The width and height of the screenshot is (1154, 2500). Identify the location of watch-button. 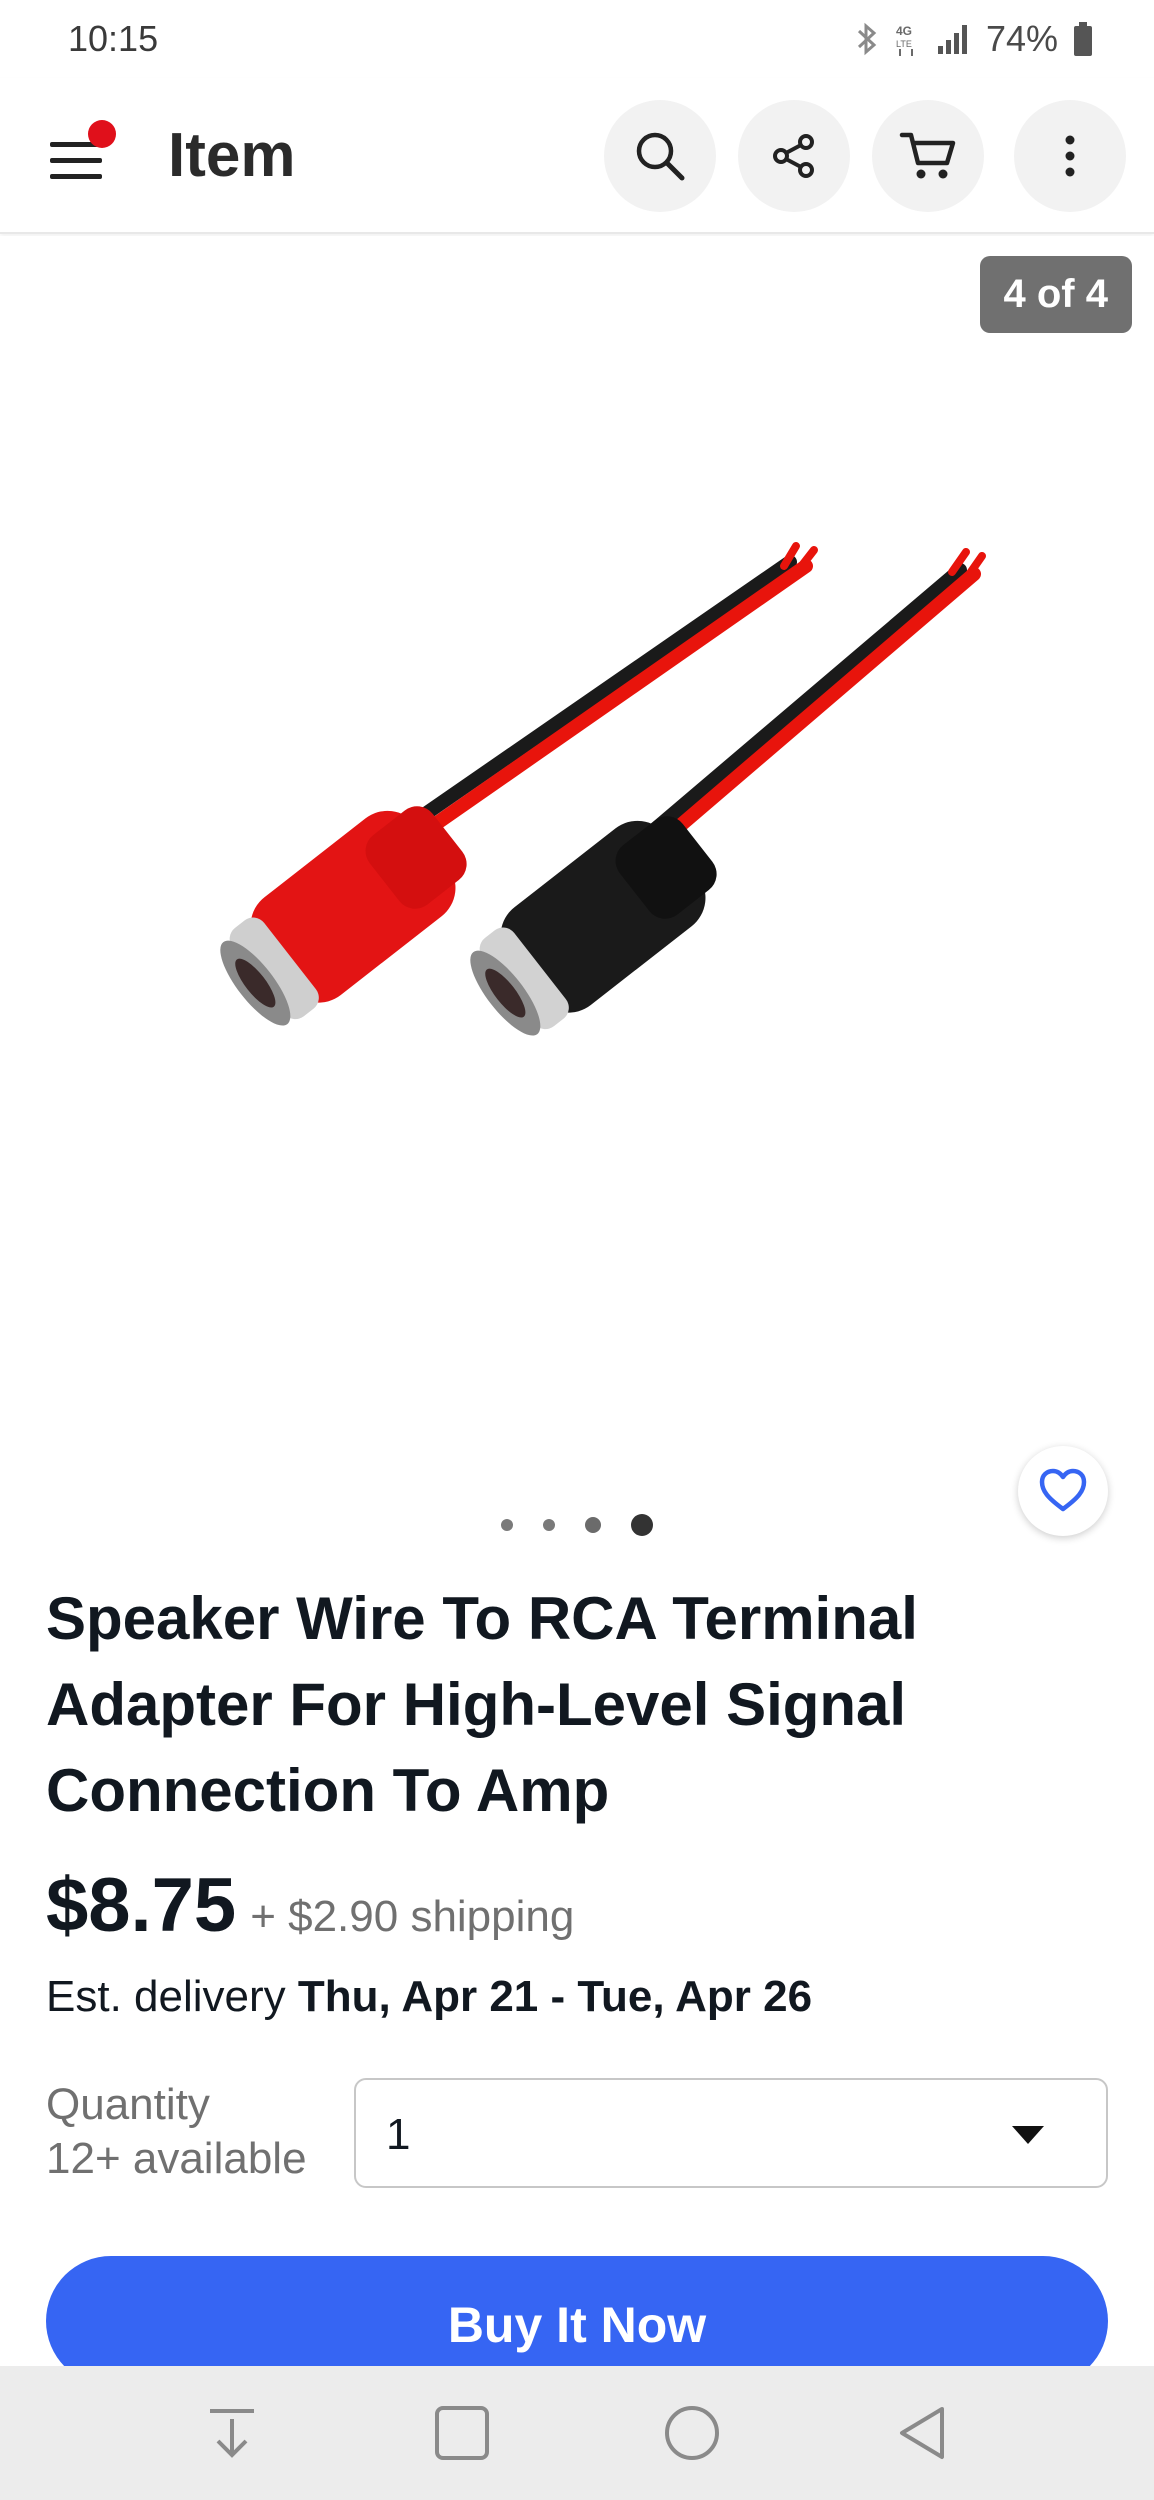
(1063, 1491).